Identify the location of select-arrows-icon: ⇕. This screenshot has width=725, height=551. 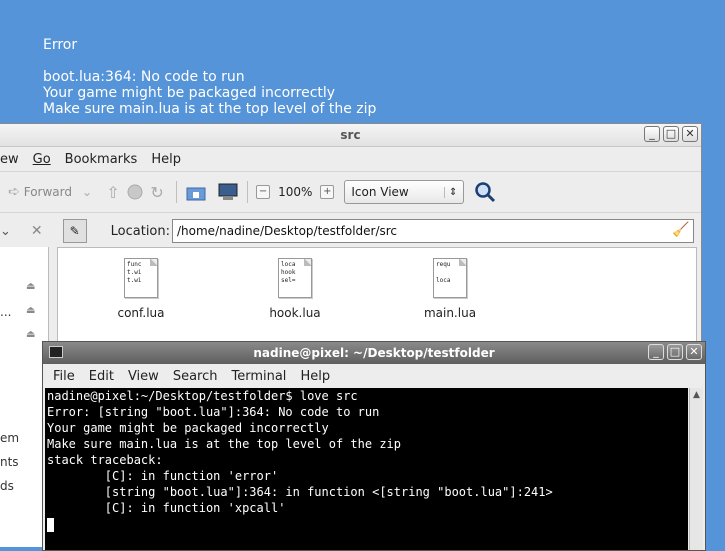
(450, 192).